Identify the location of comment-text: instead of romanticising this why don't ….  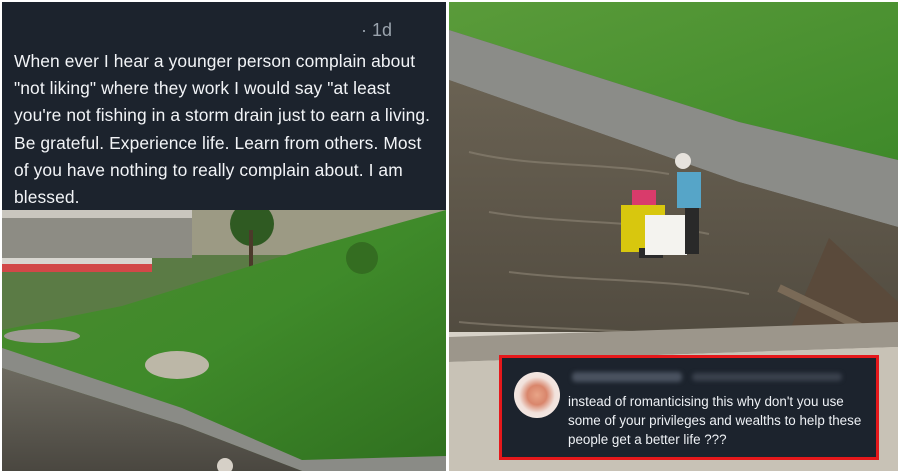
(715, 420).